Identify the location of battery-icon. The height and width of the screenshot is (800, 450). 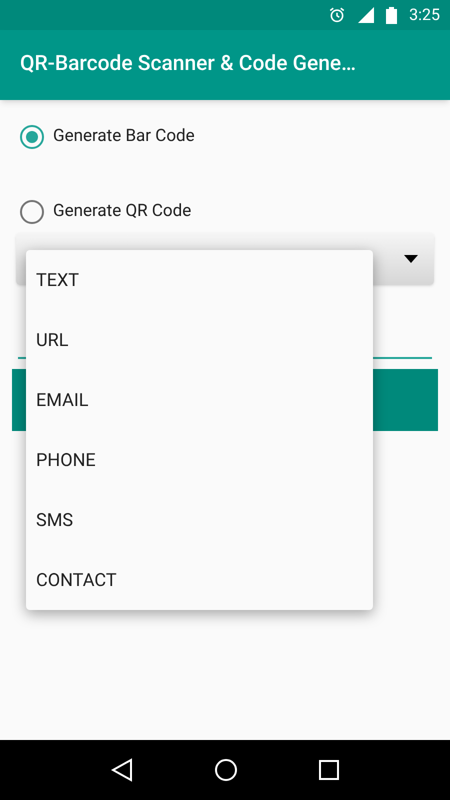
(392, 15).